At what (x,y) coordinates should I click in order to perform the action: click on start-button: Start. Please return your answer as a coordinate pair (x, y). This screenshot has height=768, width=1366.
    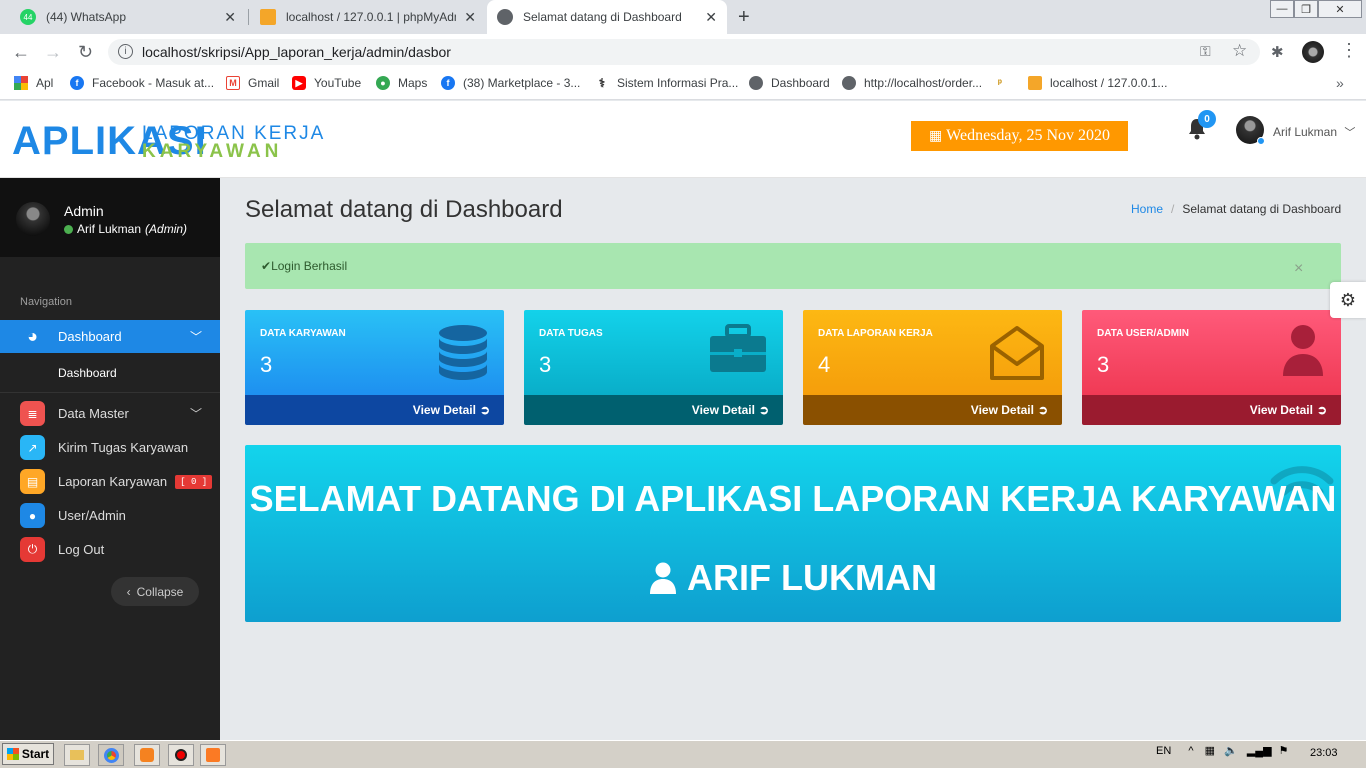
    Looking at the image, I should click on (28, 754).